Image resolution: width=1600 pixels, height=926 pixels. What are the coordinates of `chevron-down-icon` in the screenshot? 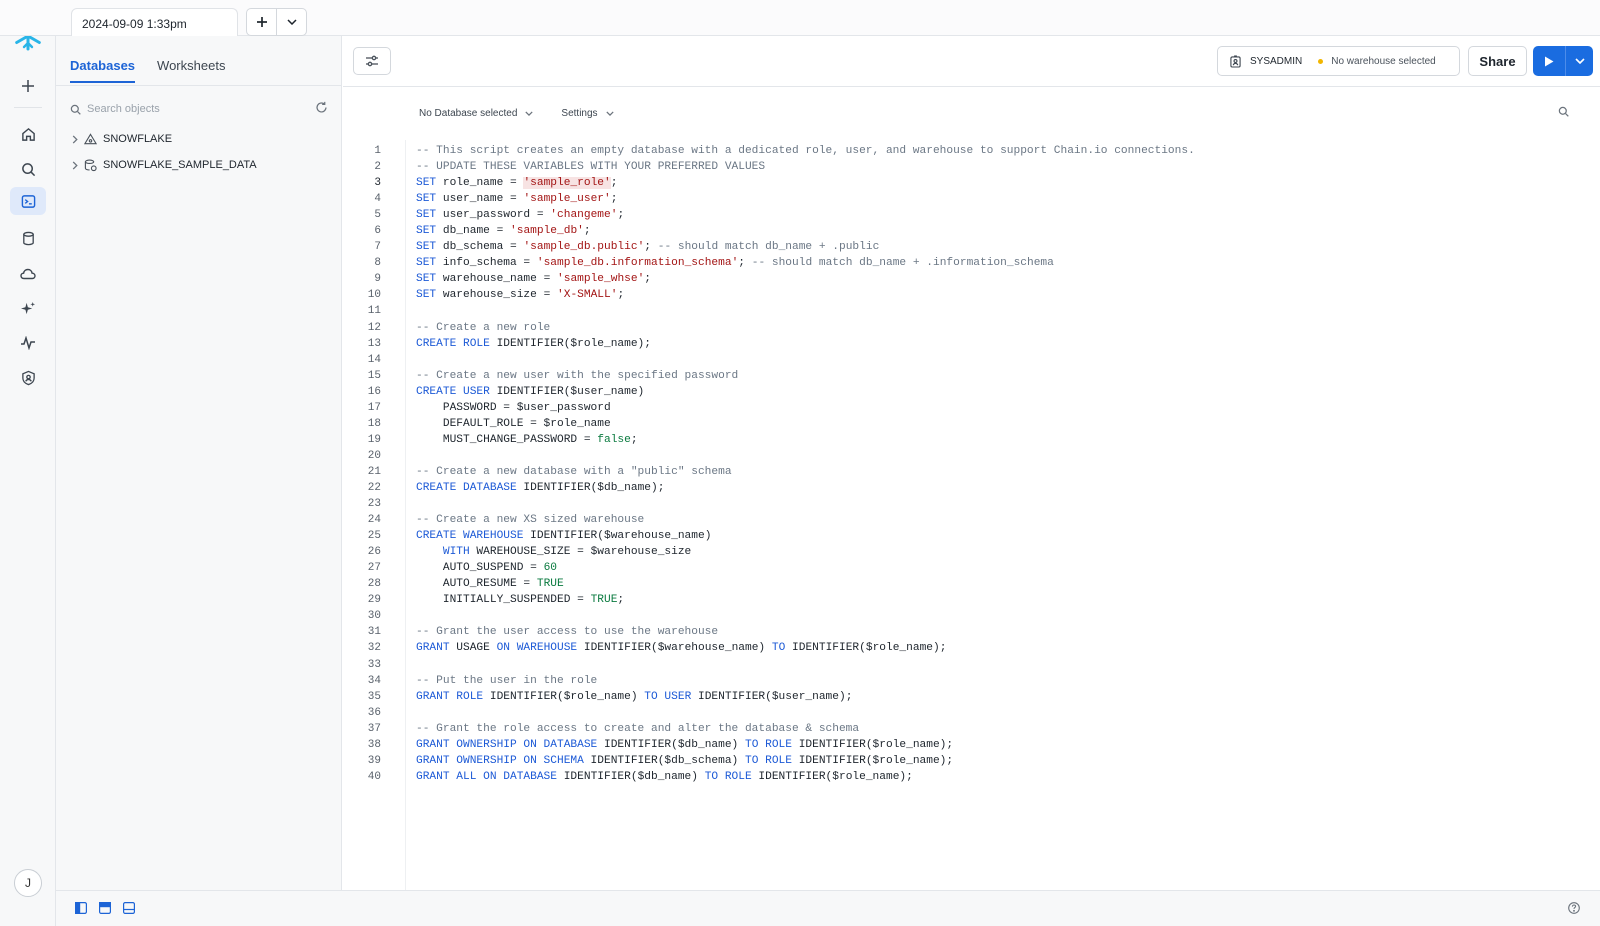 It's located at (529, 113).